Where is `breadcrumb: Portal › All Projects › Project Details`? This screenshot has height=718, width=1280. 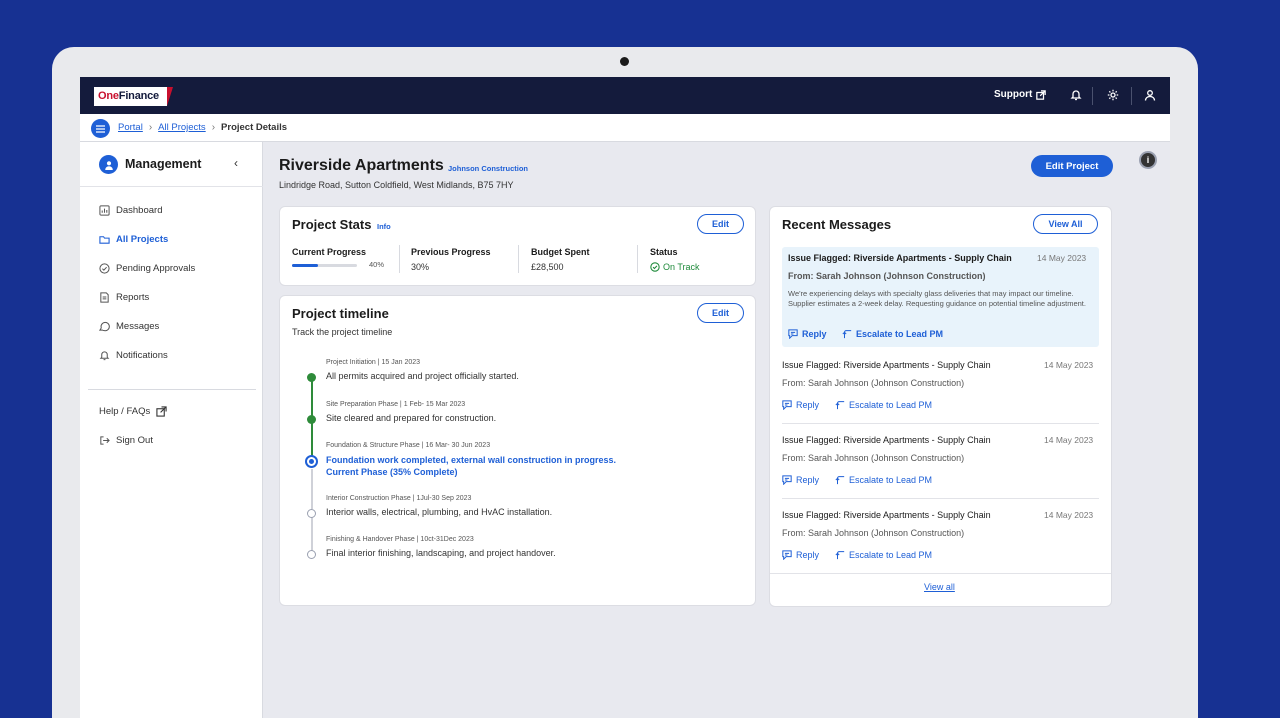 breadcrumb: Portal › All Projects › Project Details is located at coordinates (202, 127).